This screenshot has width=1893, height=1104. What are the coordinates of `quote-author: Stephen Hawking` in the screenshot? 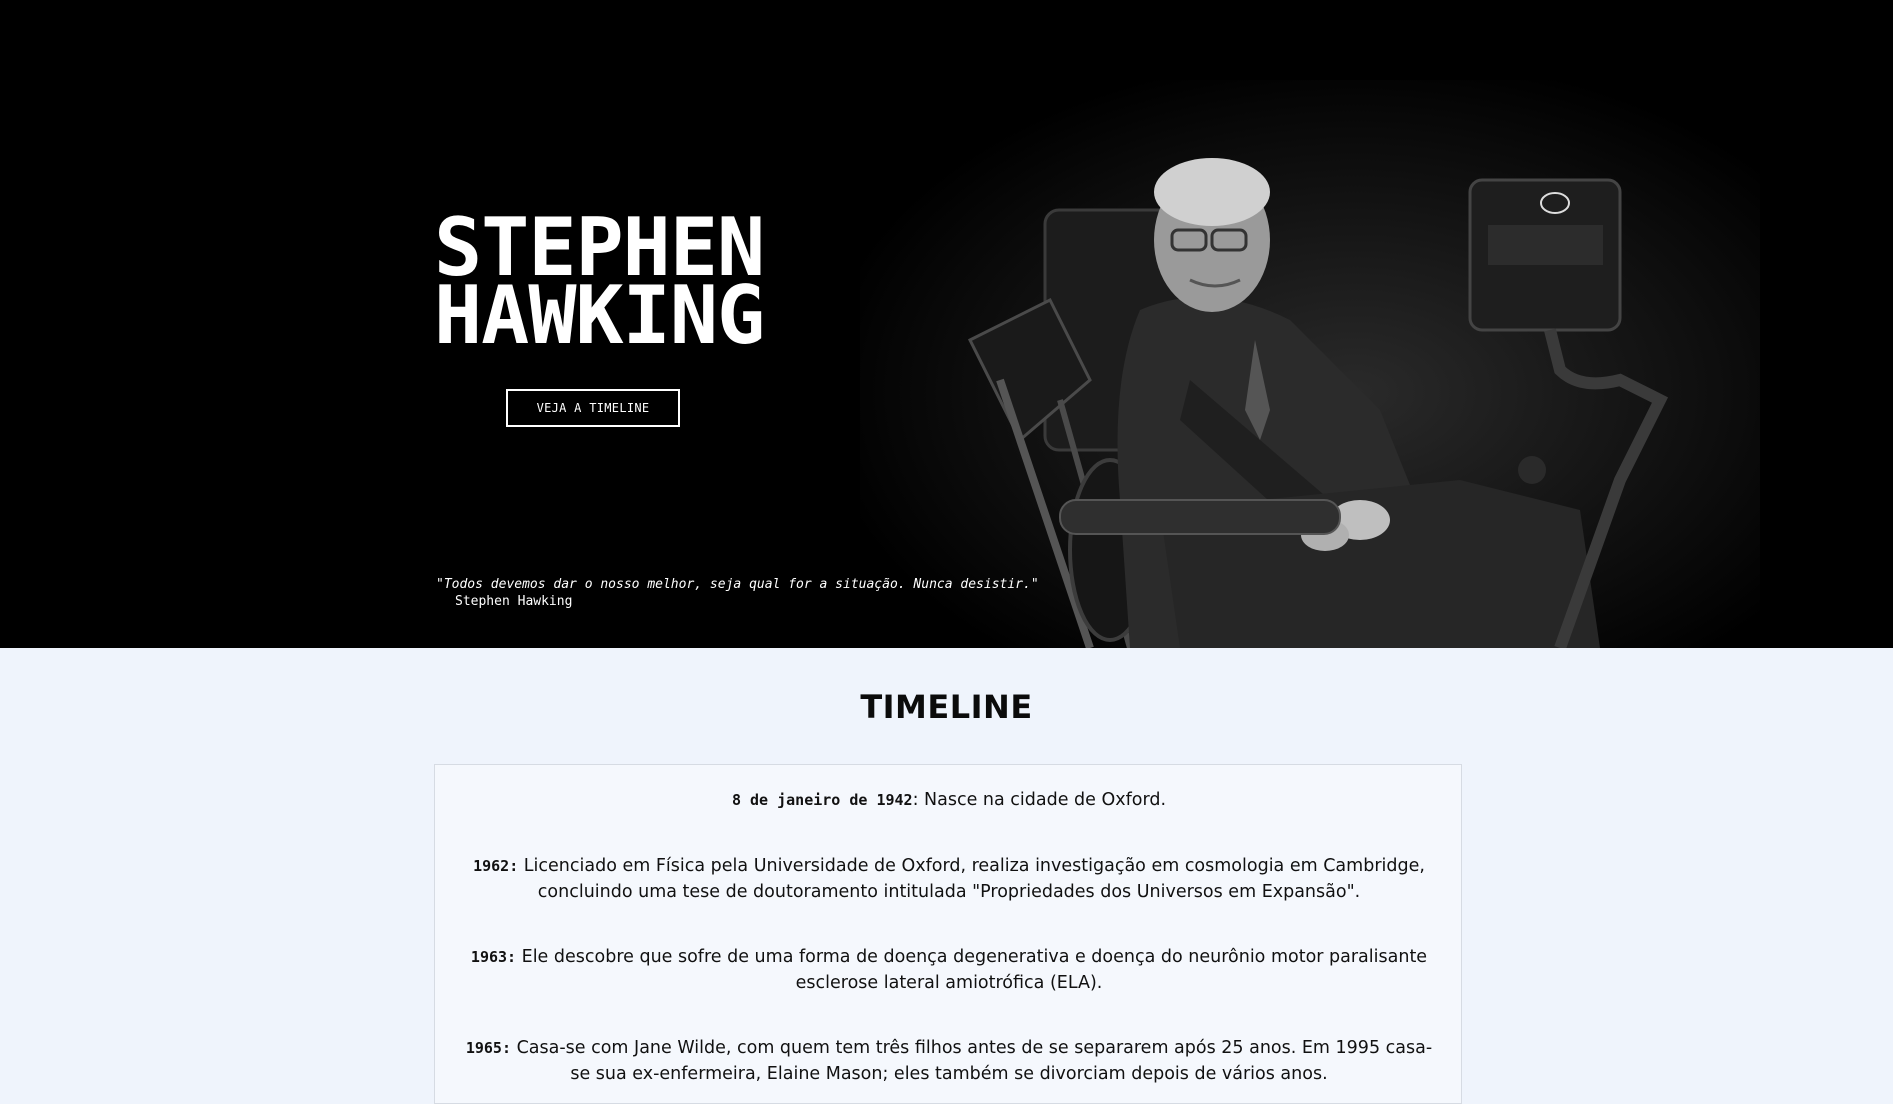 It's located at (514, 601).